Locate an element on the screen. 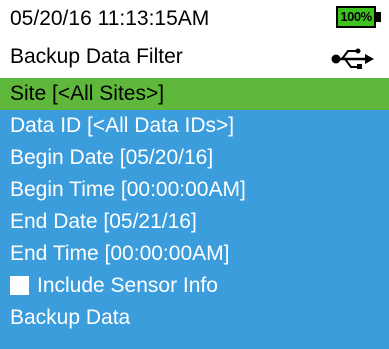 The image size is (389, 349). datetime-display: 05/20/16 11:13:15AM is located at coordinates (110, 18).